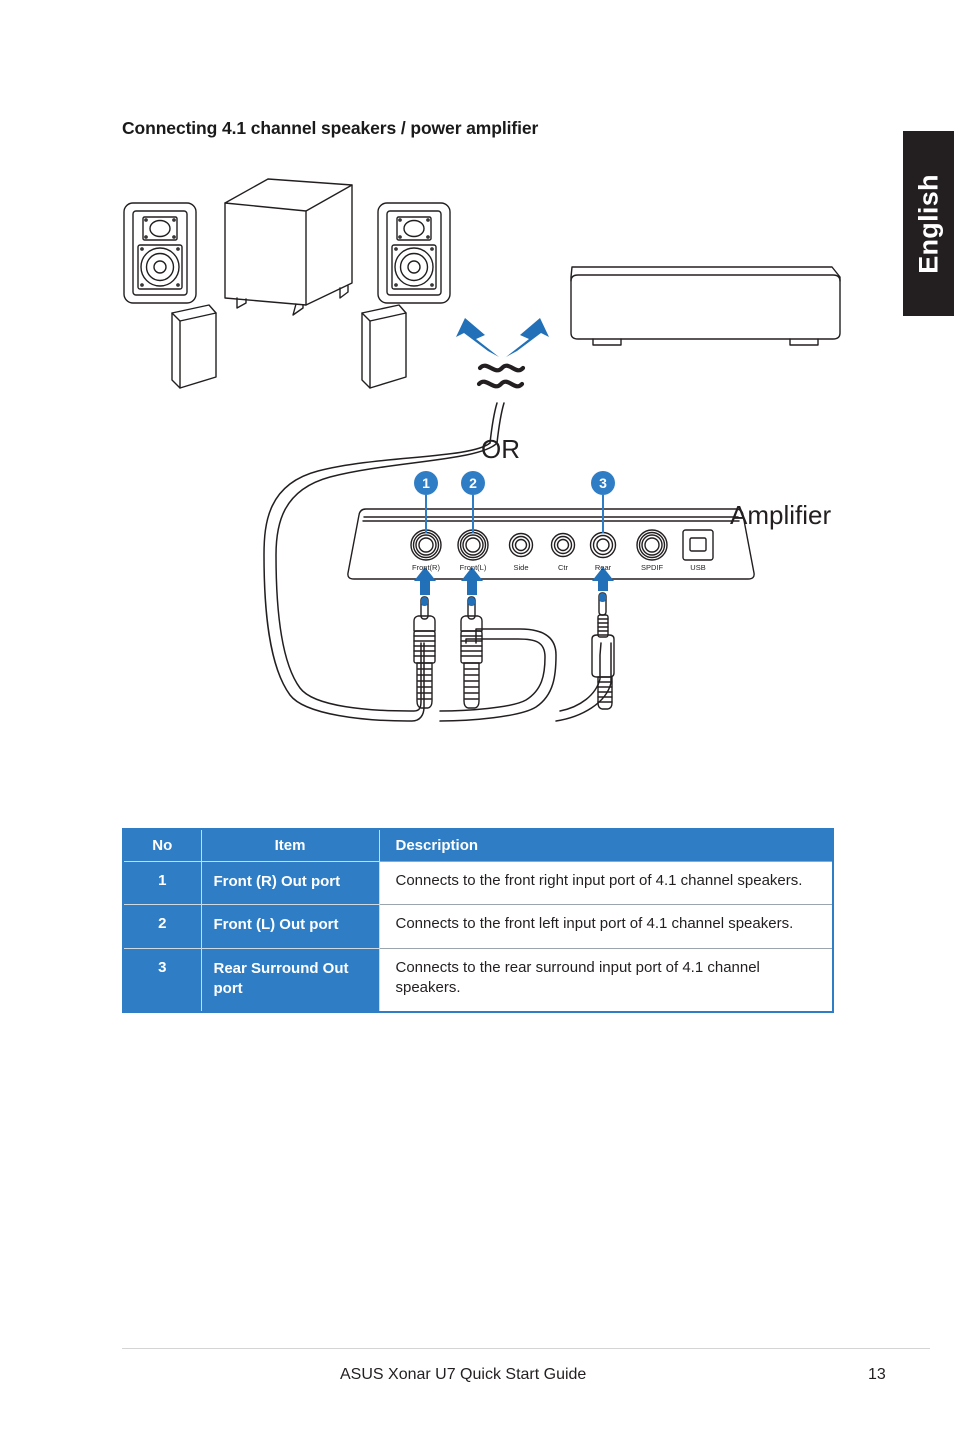 The height and width of the screenshot is (1438, 954). What do you see at coordinates (426, 483) in the screenshot?
I see `callout-badge-1-label: 1` at bounding box center [426, 483].